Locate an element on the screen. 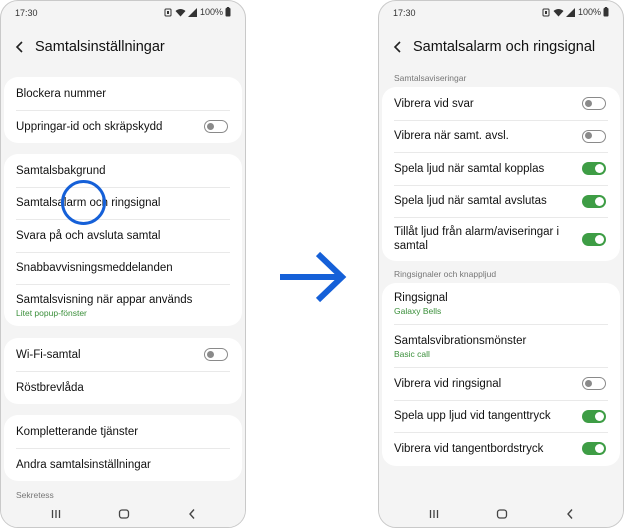 This screenshot has width=625, height=530. settings-item-label: Ringsignal is located at coordinates (421, 297).